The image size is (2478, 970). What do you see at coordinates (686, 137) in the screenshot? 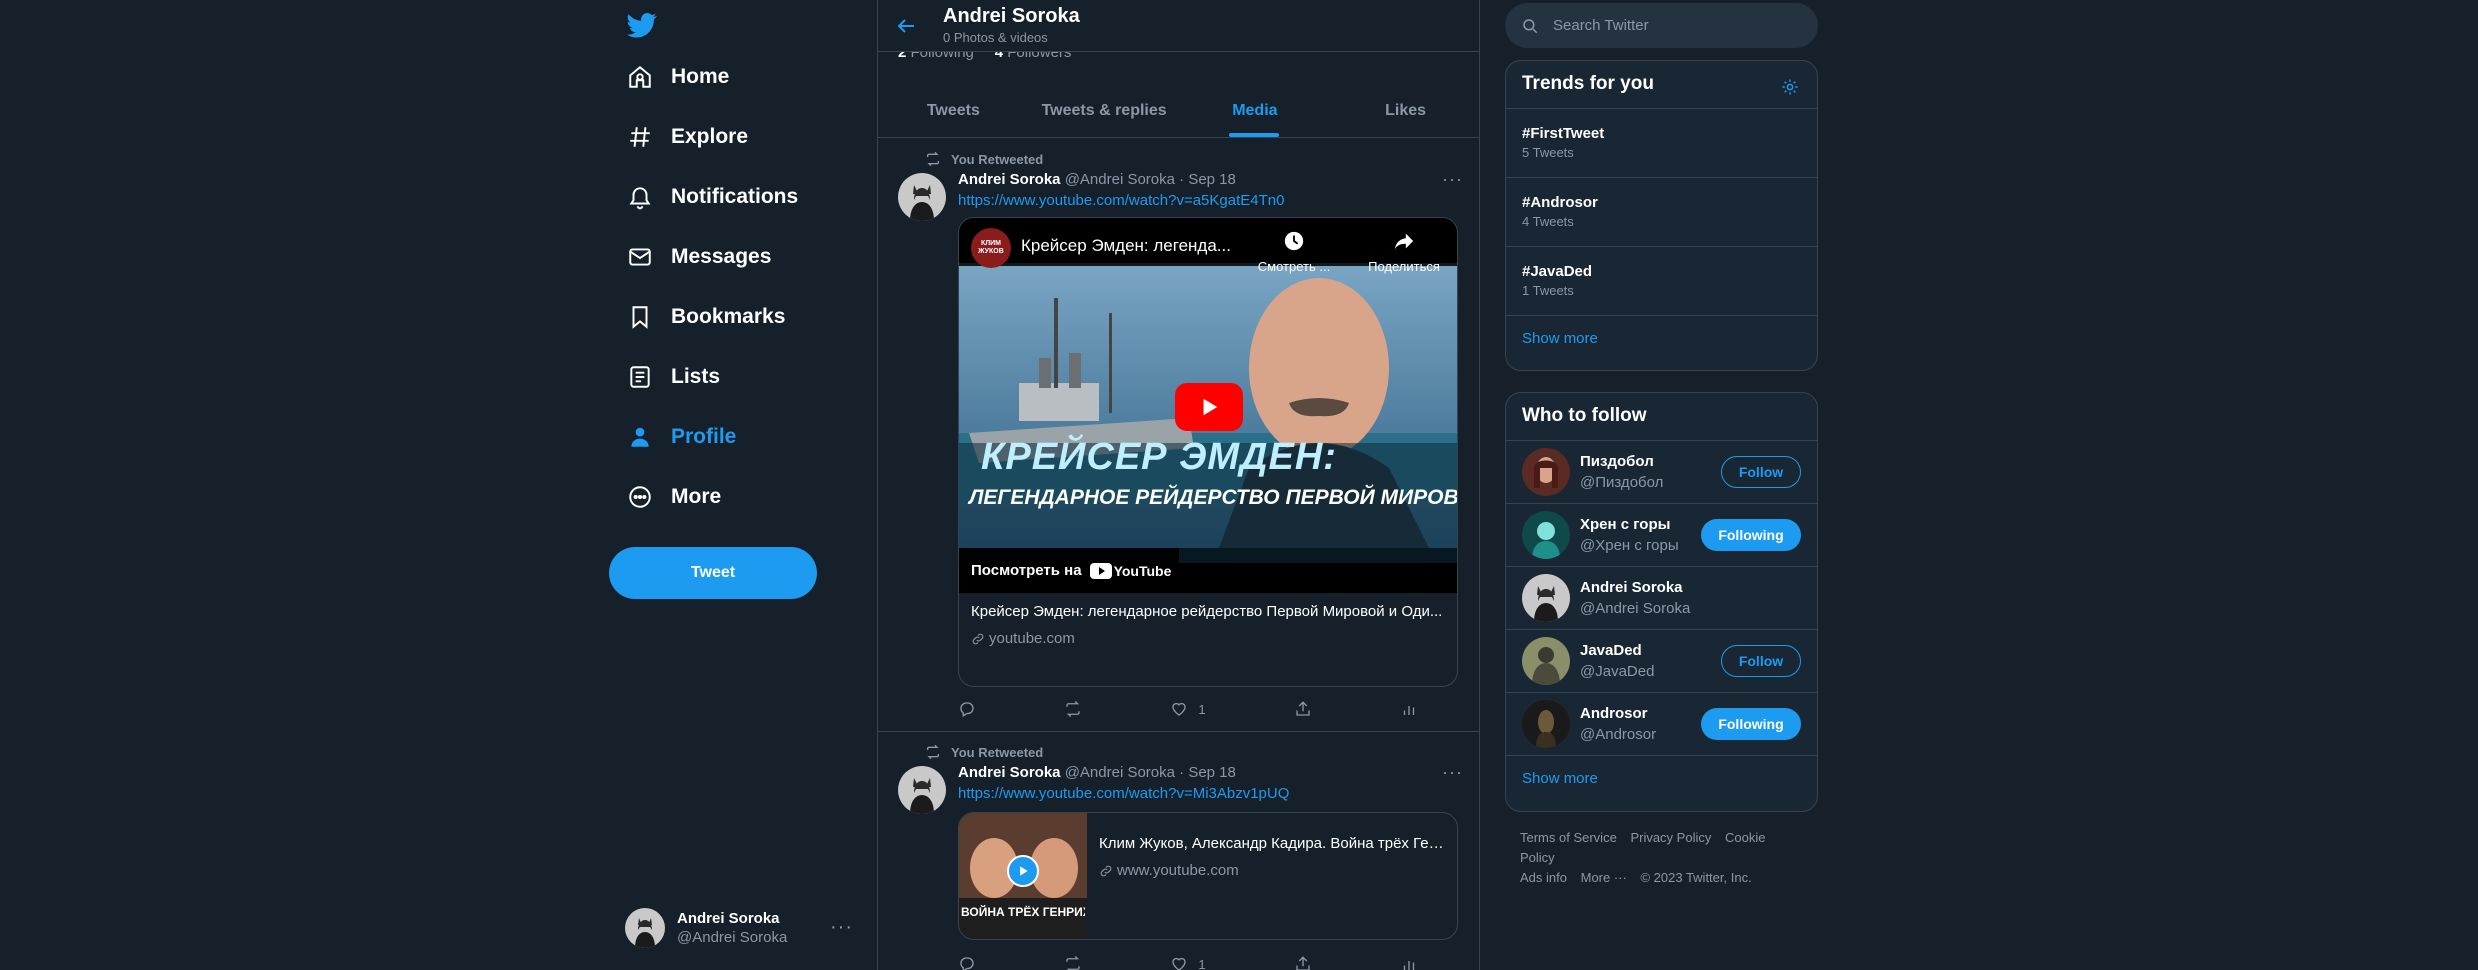
I see `nav-explore: Explore` at bounding box center [686, 137].